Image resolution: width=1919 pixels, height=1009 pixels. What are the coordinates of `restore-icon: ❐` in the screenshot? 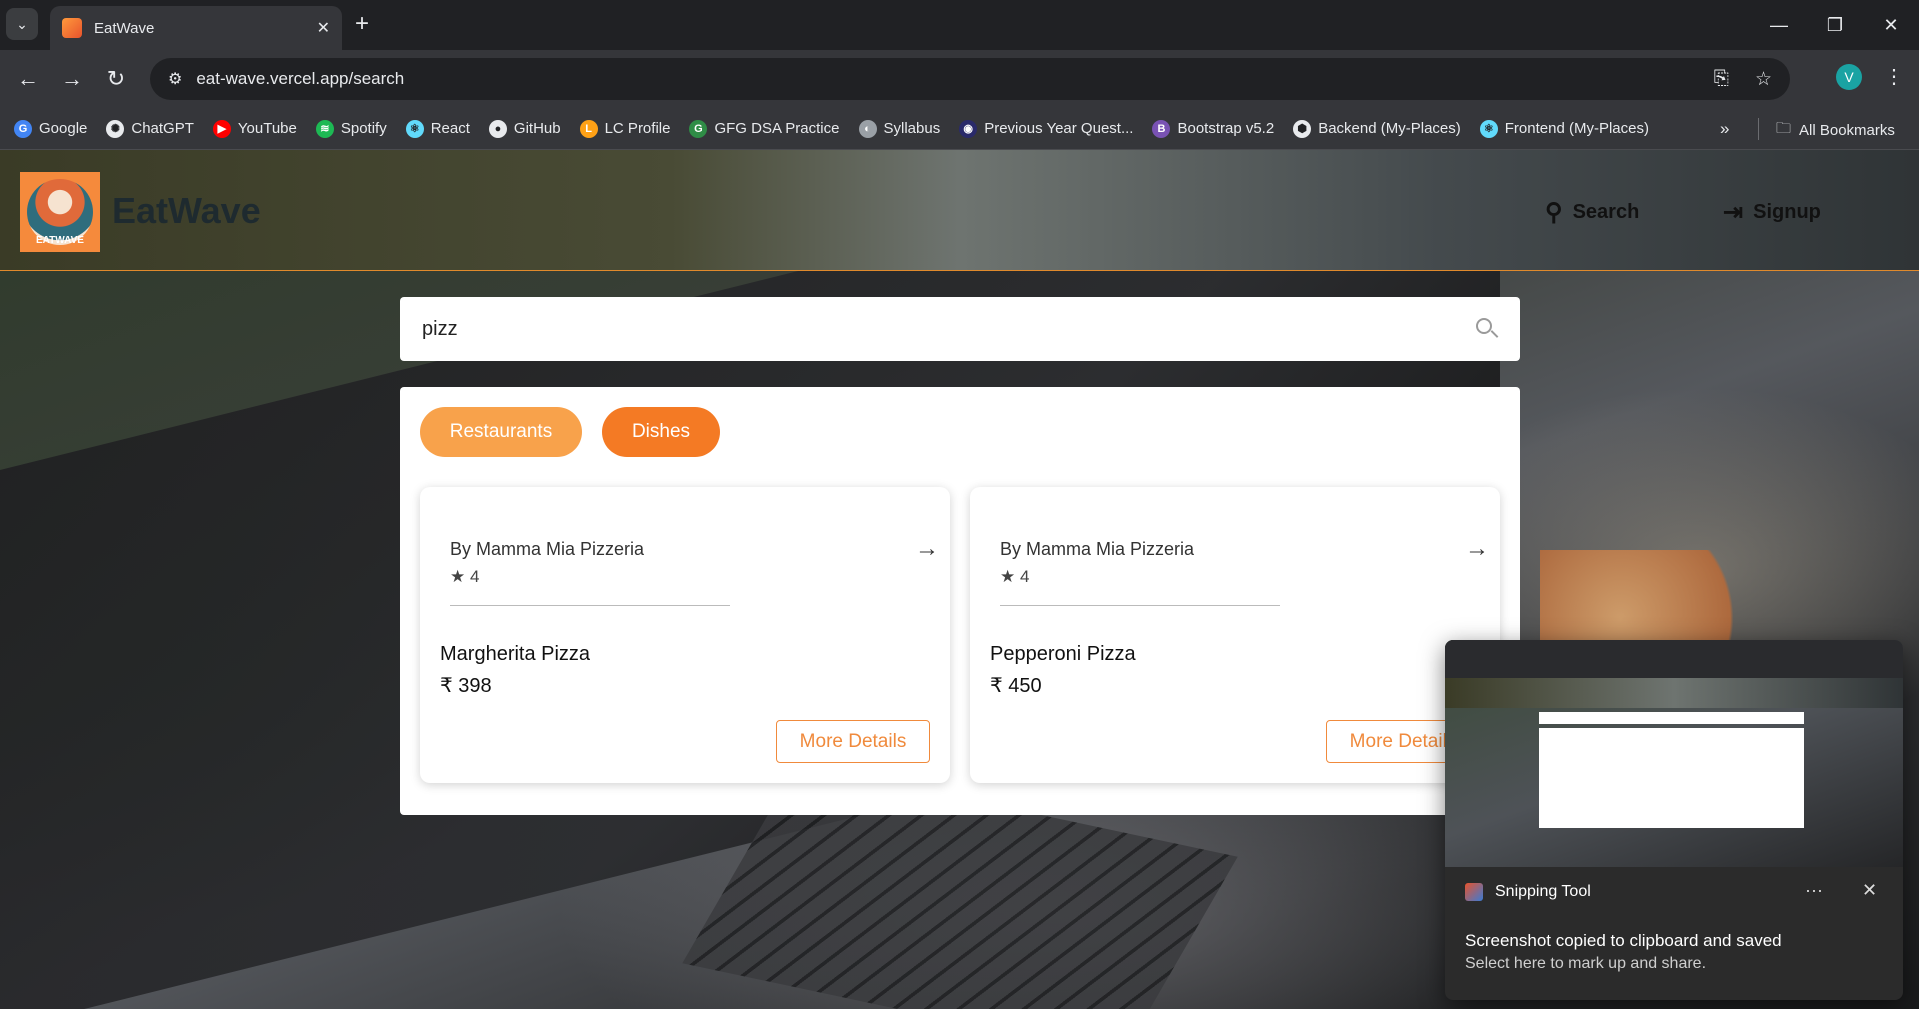 It's located at (1835, 25).